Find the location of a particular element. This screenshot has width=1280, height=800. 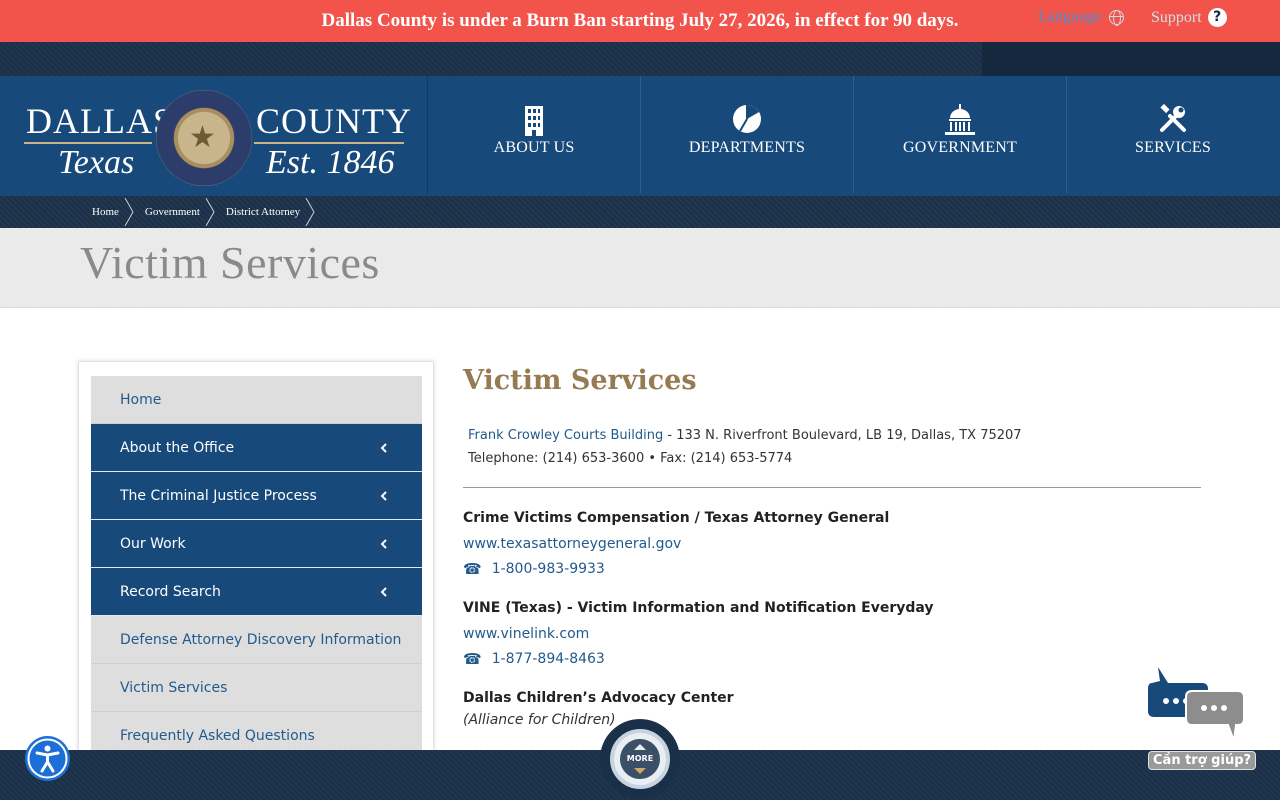

resource-url-link: www.vinelink.com is located at coordinates (833, 634).